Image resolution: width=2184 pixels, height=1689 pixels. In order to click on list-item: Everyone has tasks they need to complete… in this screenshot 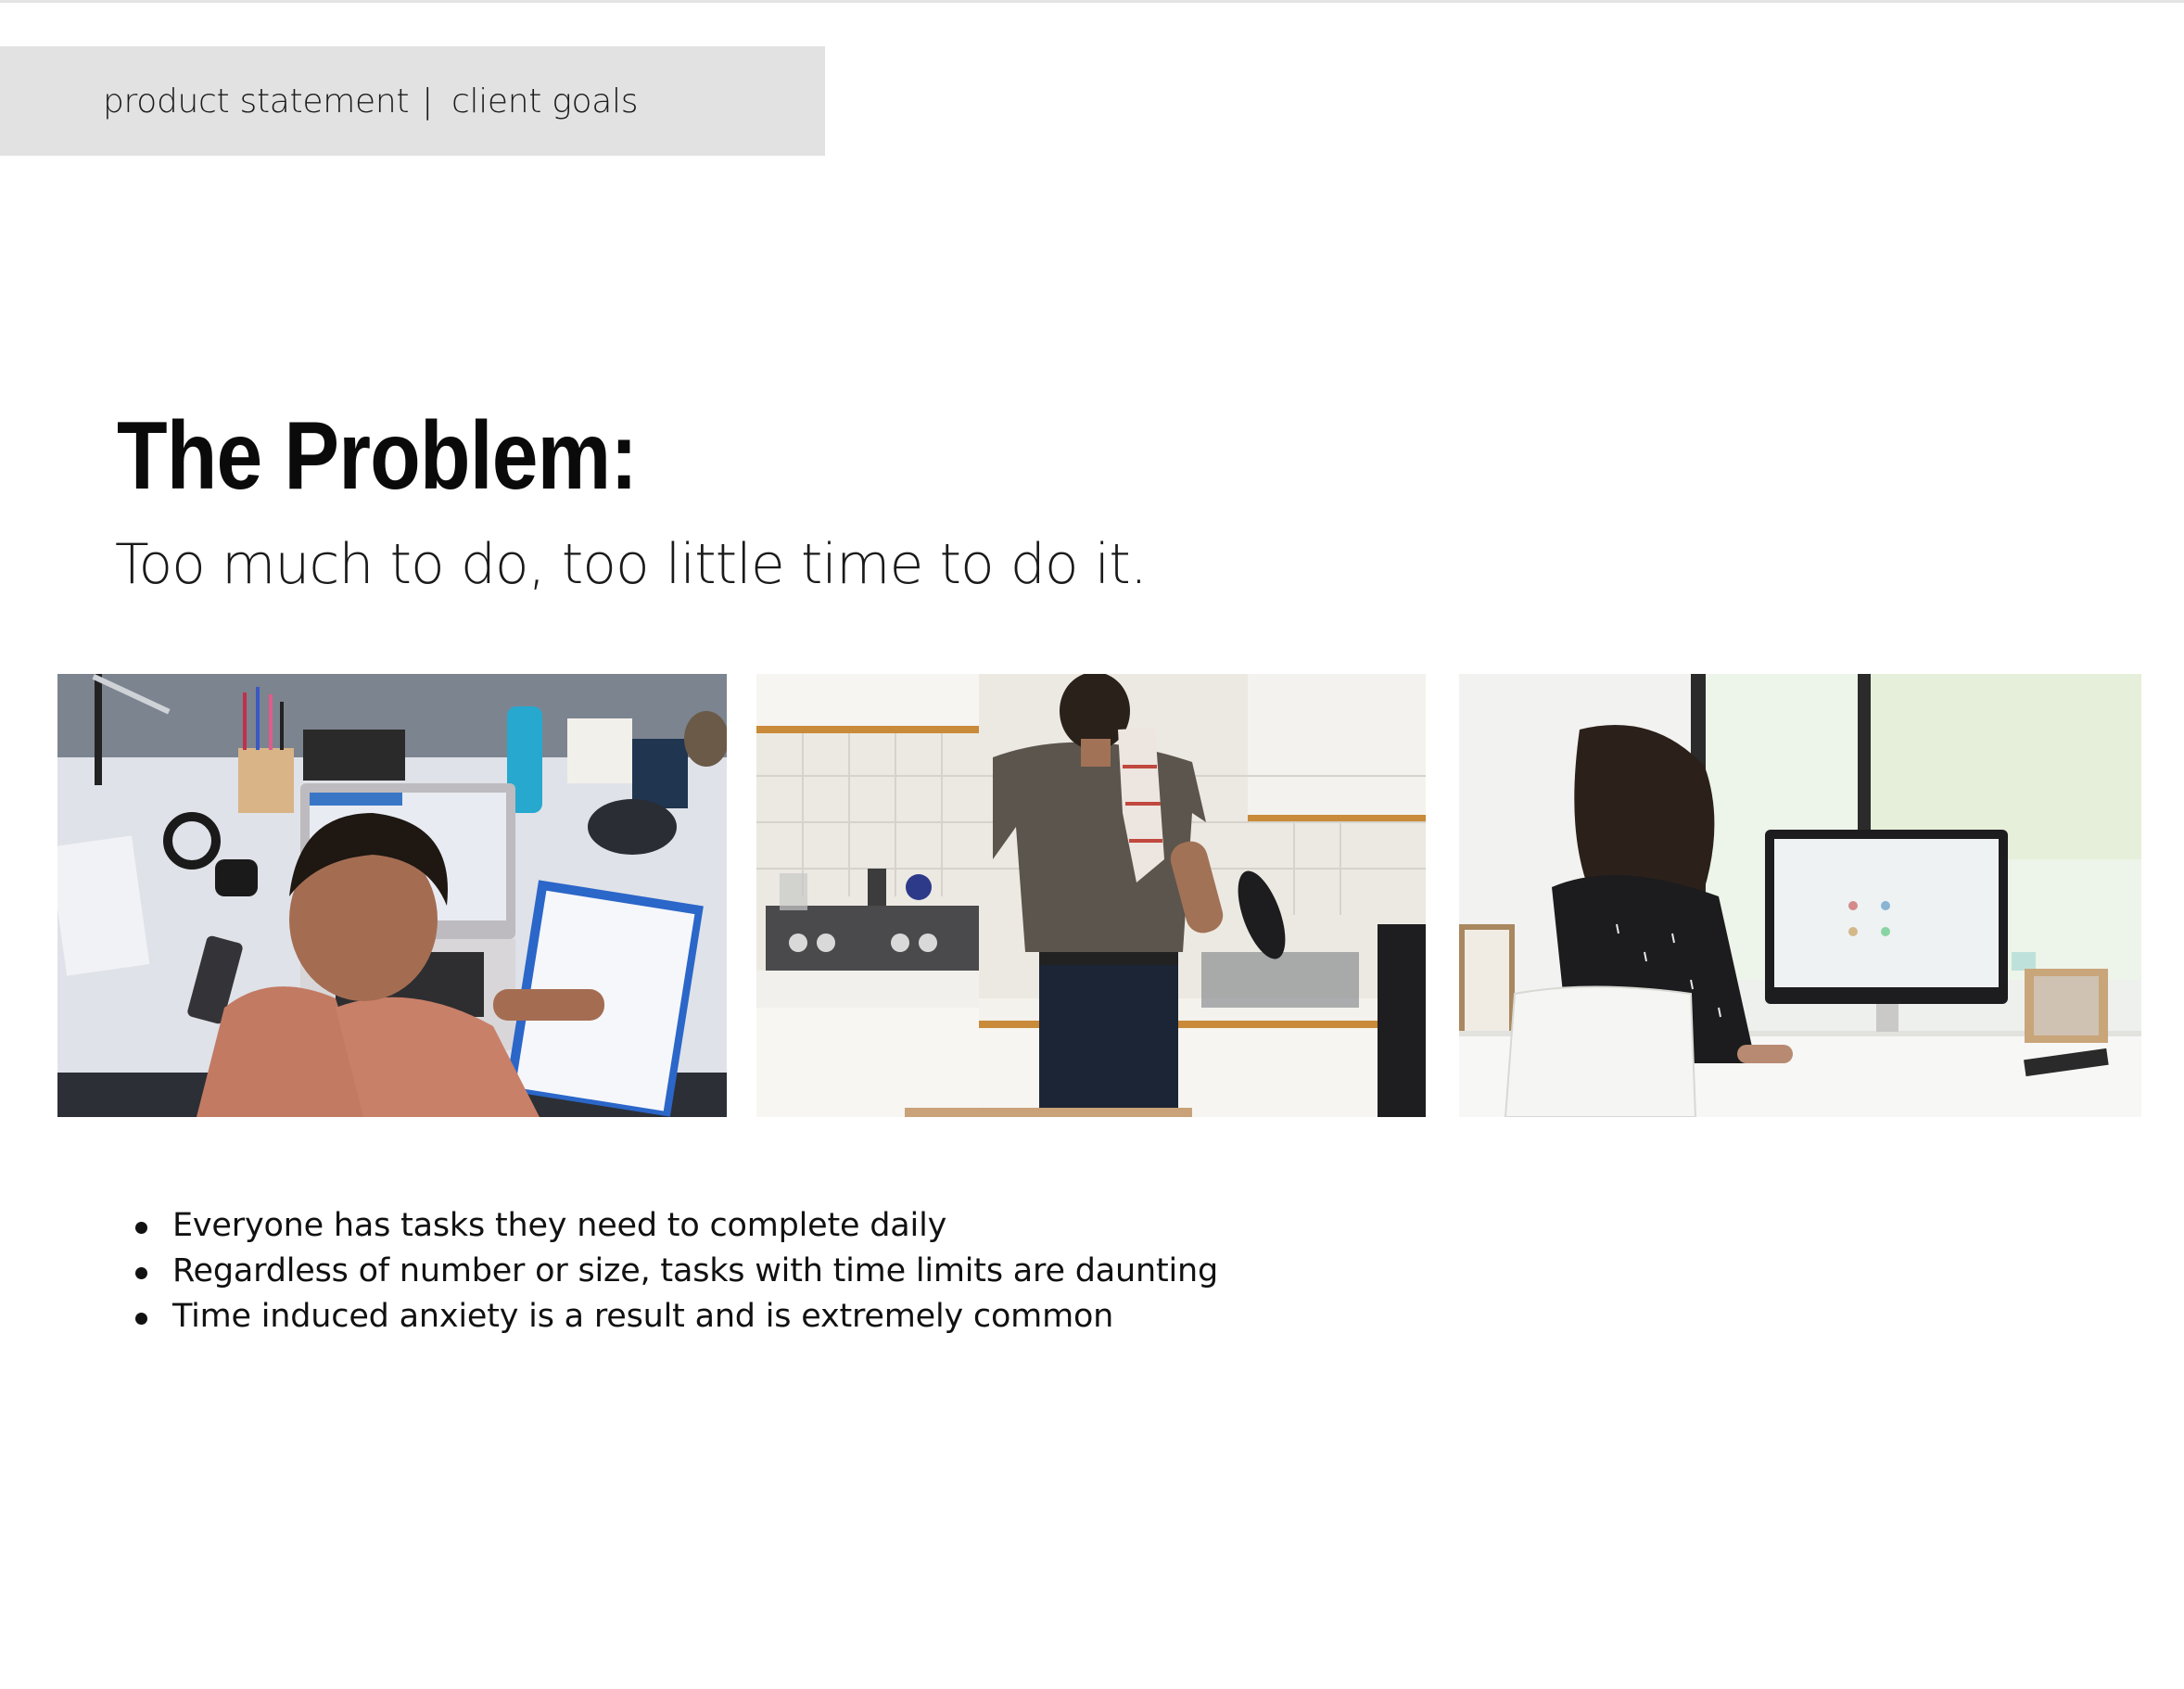, I will do `click(676, 1226)`.